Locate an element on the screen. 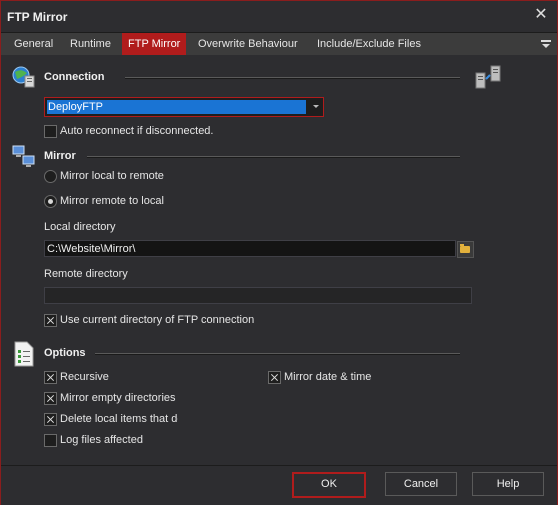  help-button: Help is located at coordinates (508, 484).